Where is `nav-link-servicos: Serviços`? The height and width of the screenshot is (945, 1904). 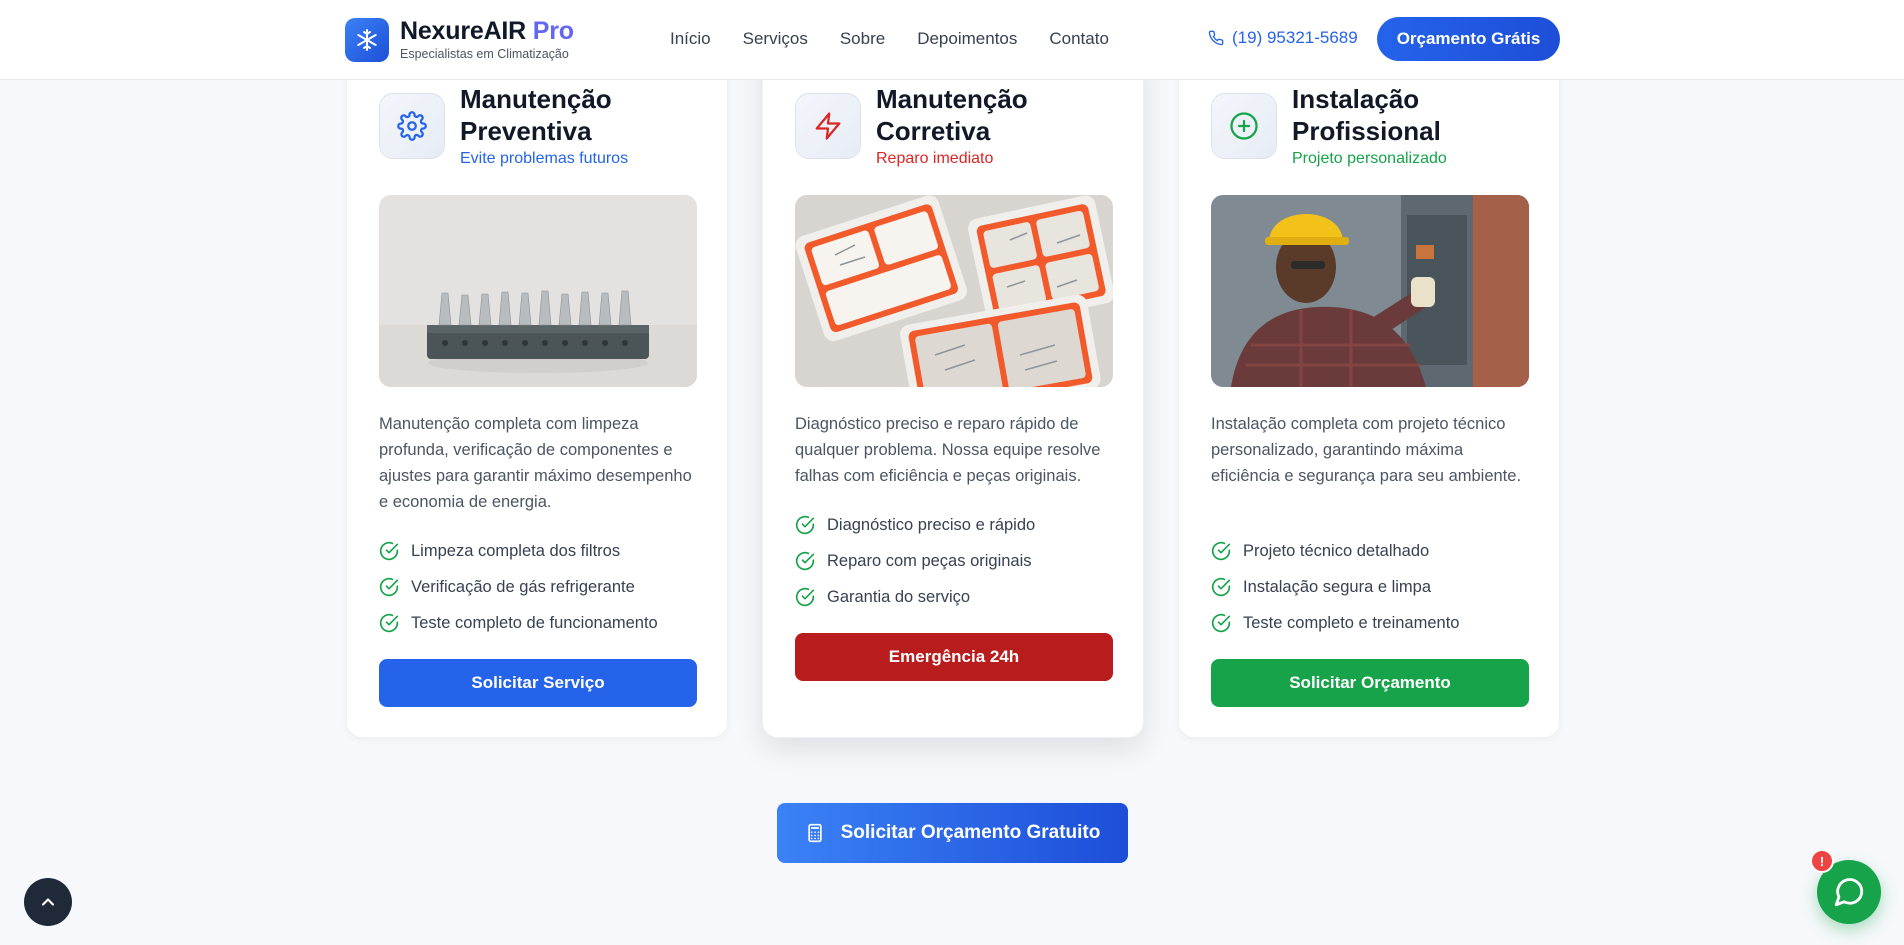 nav-link-servicos: Serviços is located at coordinates (775, 39).